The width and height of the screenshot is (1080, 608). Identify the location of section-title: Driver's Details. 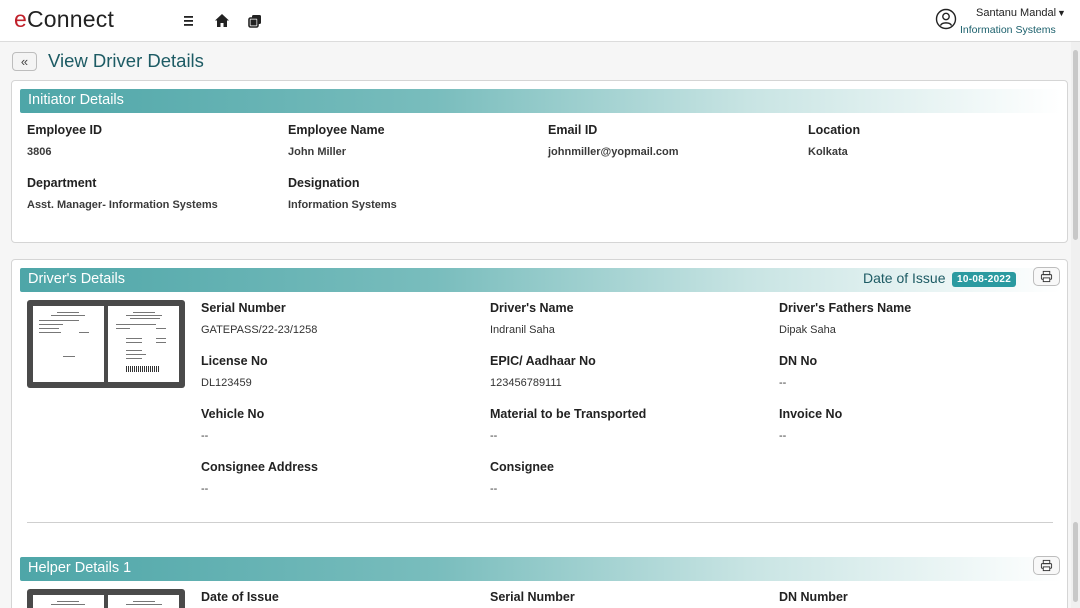
(77, 279).